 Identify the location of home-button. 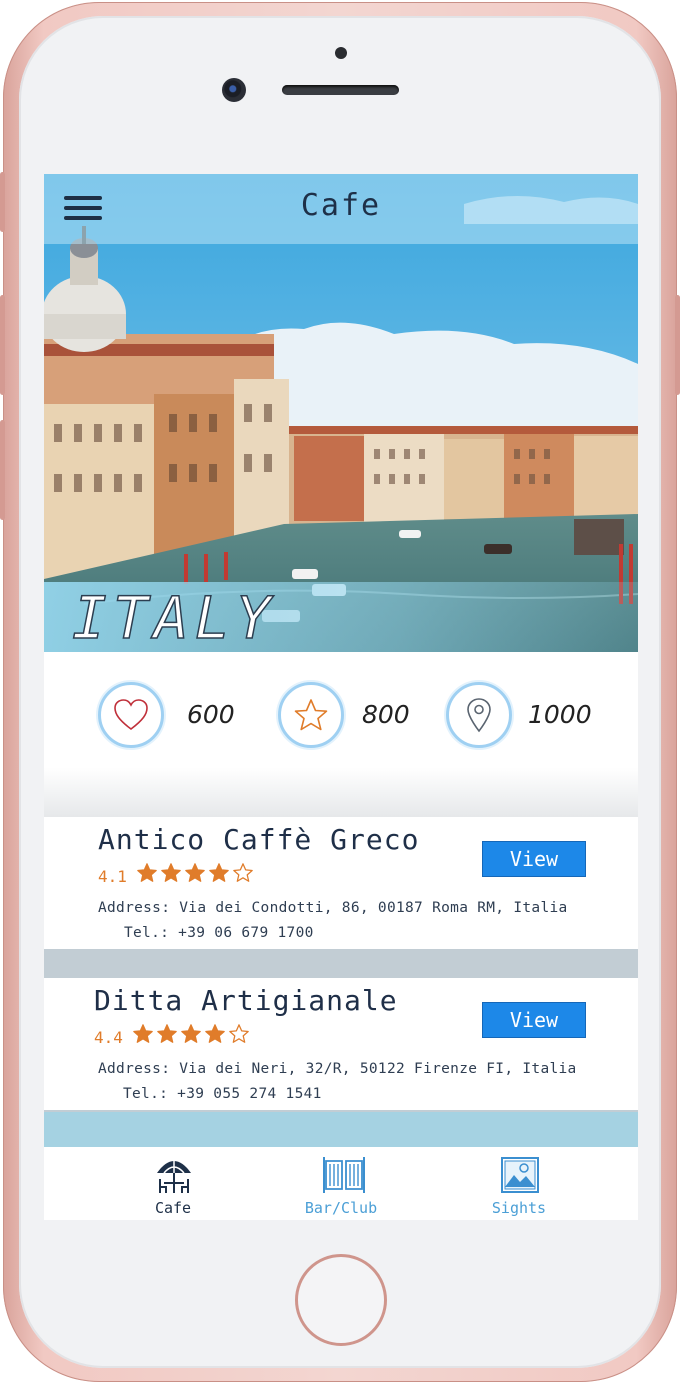
(341, 1300).